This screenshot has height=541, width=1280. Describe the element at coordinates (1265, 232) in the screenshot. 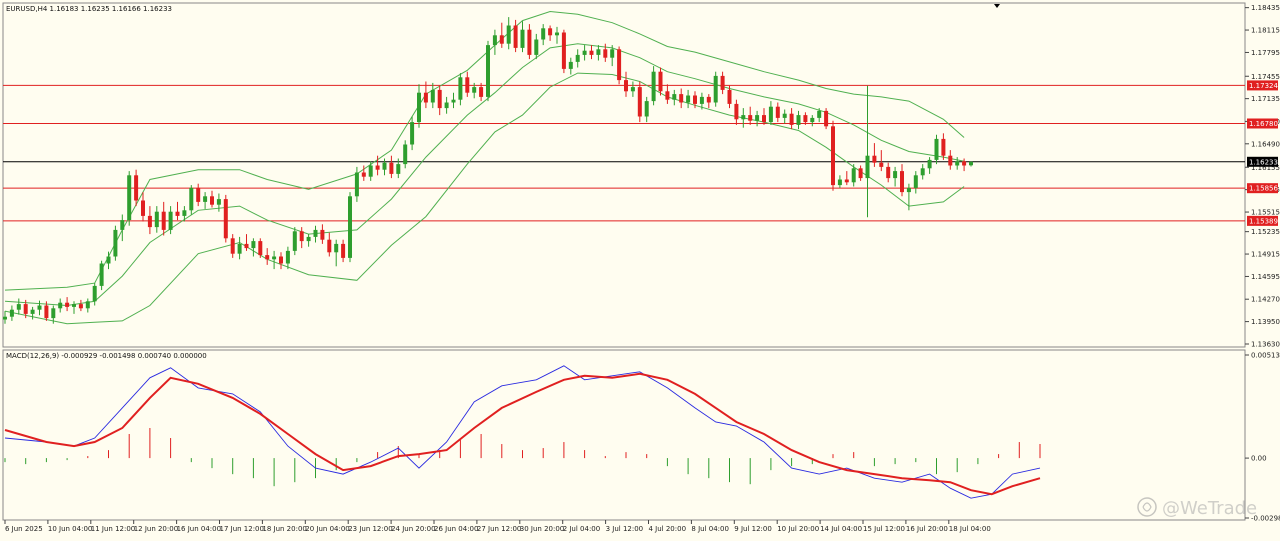

I see `price-tick-label: 1.15235` at that location.